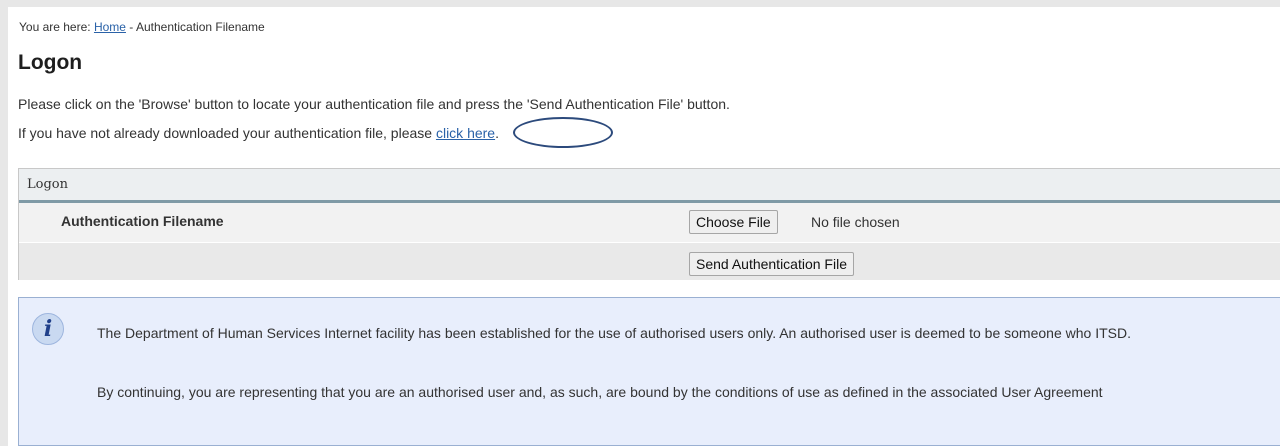 The width and height of the screenshot is (1280, 446). What do you see at coordinates (110, 27) in the screenshot?
I see `breadcrumb-home-link: Home` at bounding box center [110, 27].